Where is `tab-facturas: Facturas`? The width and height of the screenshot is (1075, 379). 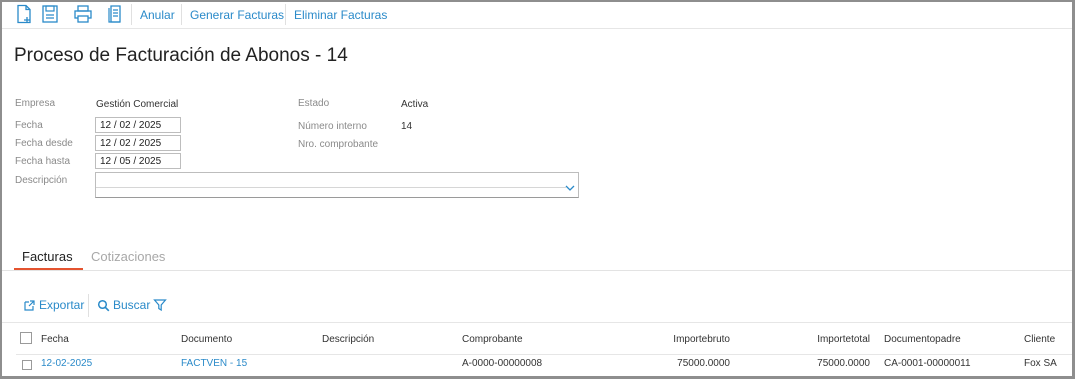 tab-facturas: Facturas is located at coordinates (47, 256).